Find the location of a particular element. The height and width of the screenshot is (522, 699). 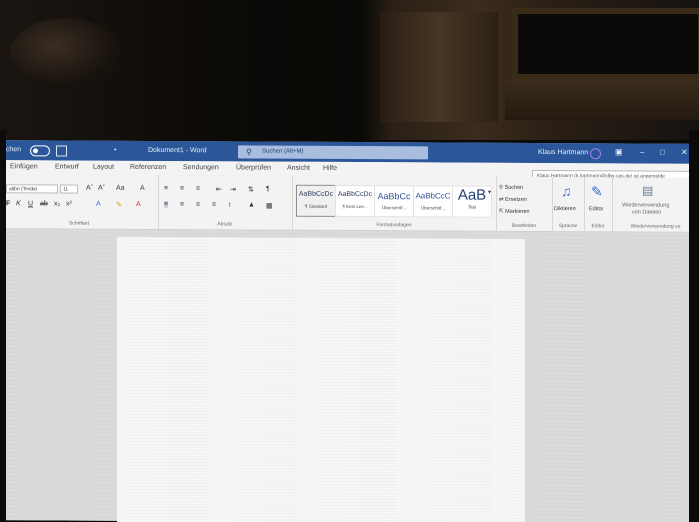

styles-group-label: Formatvorlagen is located at coordinates (394, 225).